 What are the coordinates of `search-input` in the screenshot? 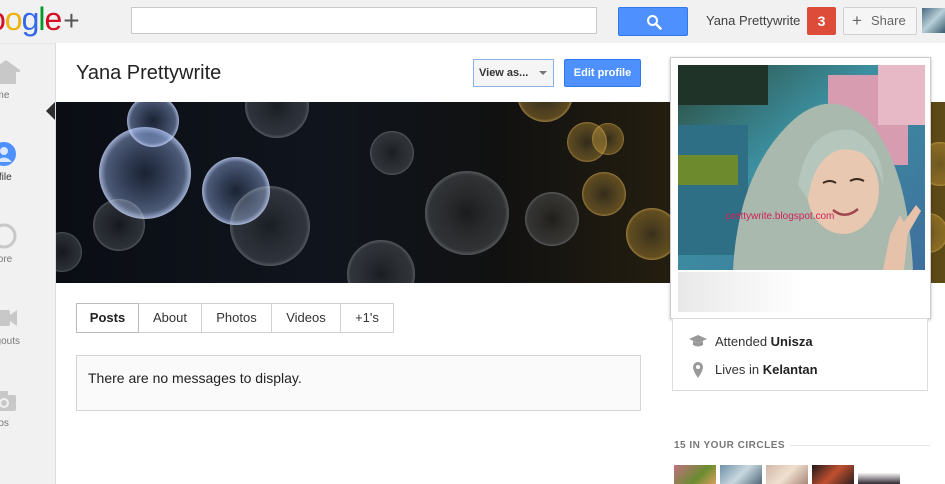 It's located at (364, 20).